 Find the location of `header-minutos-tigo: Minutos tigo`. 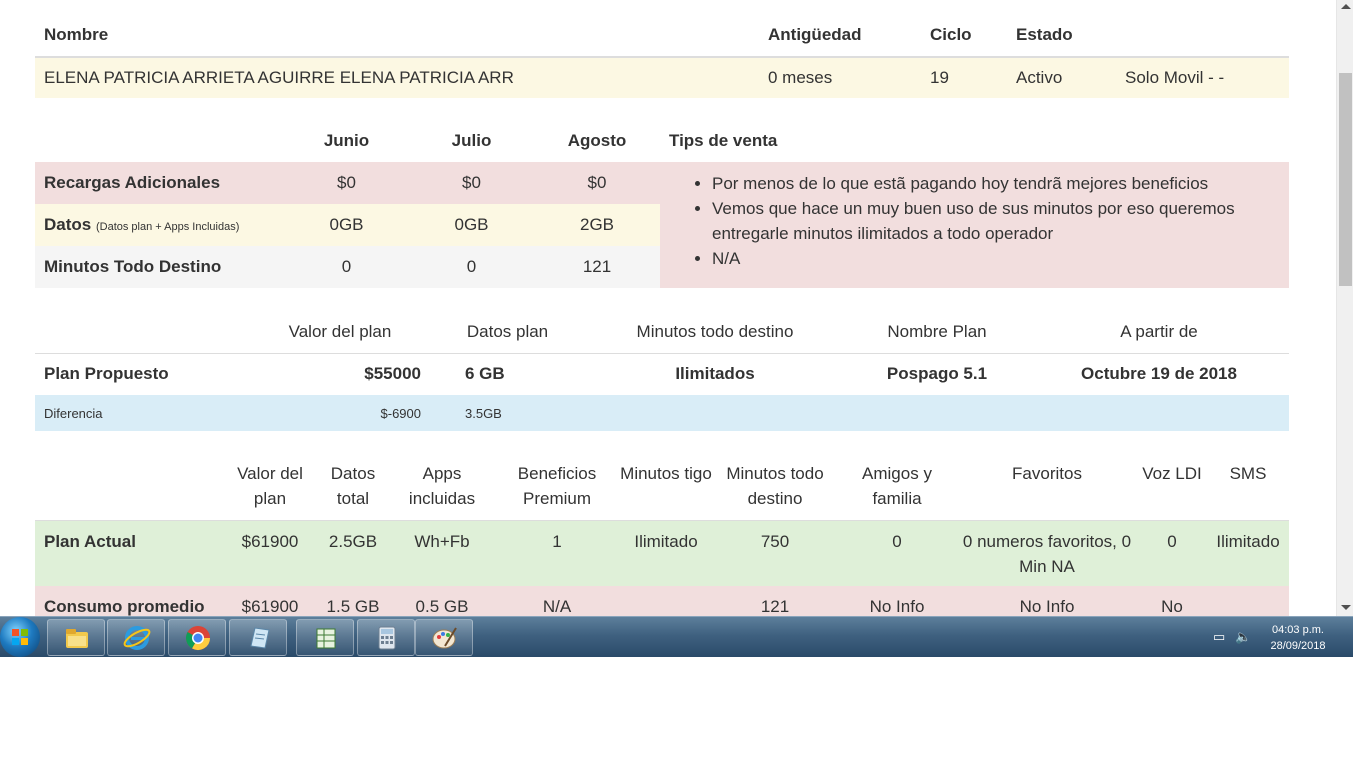

header-minutos-tigo: Minutos tigo is located at coordinates (666, 487).